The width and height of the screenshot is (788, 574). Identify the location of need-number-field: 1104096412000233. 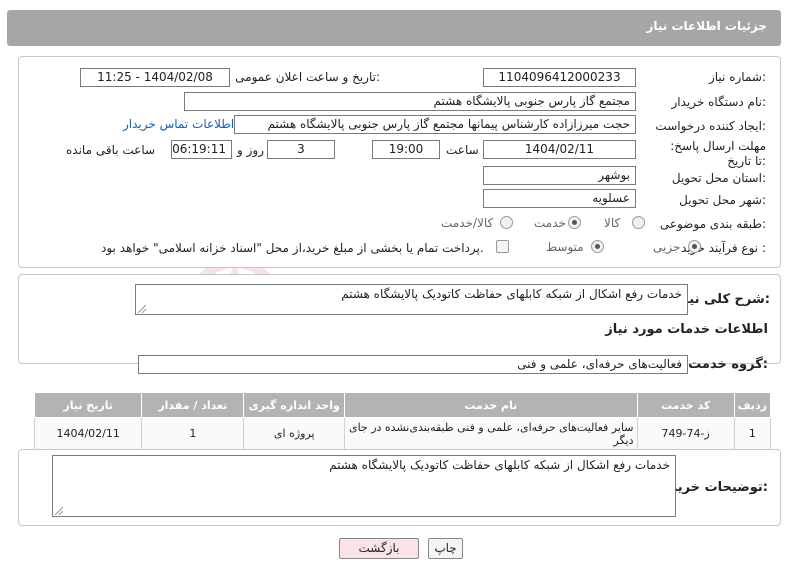
(559, 77).